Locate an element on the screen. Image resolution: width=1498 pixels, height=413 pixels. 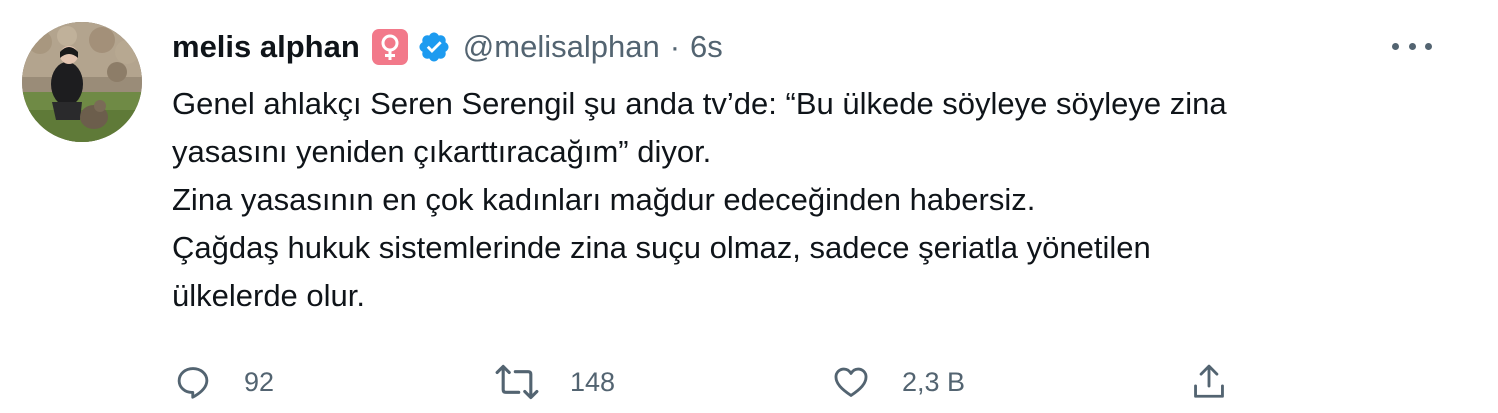
share-icon is located at coordinates (1209, 381).